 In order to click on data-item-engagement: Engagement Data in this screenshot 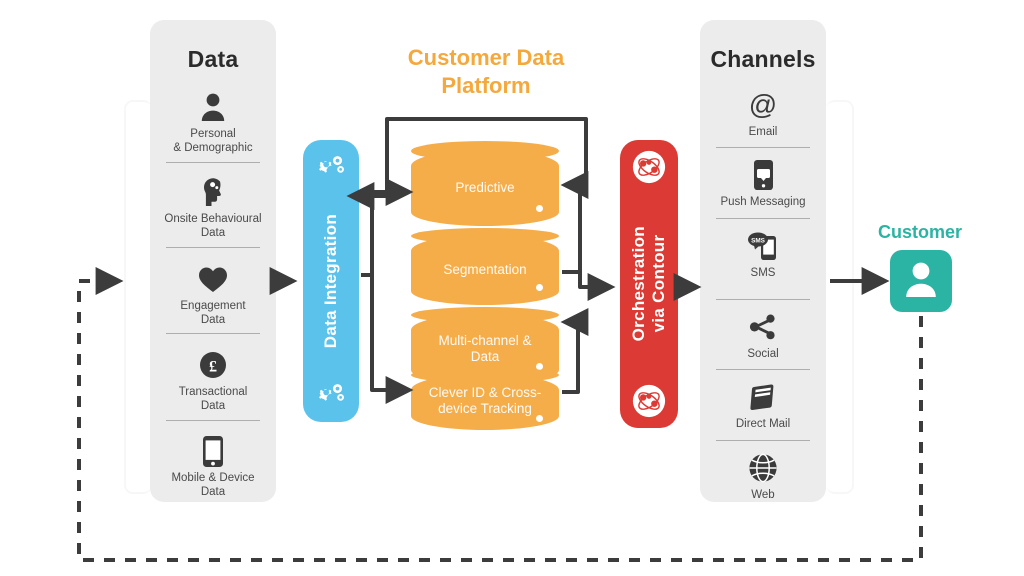, I will do `click(213, 294)`.